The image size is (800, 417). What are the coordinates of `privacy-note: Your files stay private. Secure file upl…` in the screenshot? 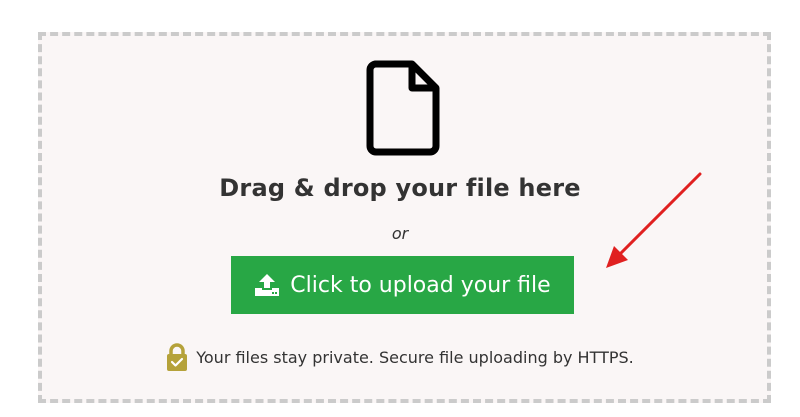 It's located at (400, 357).